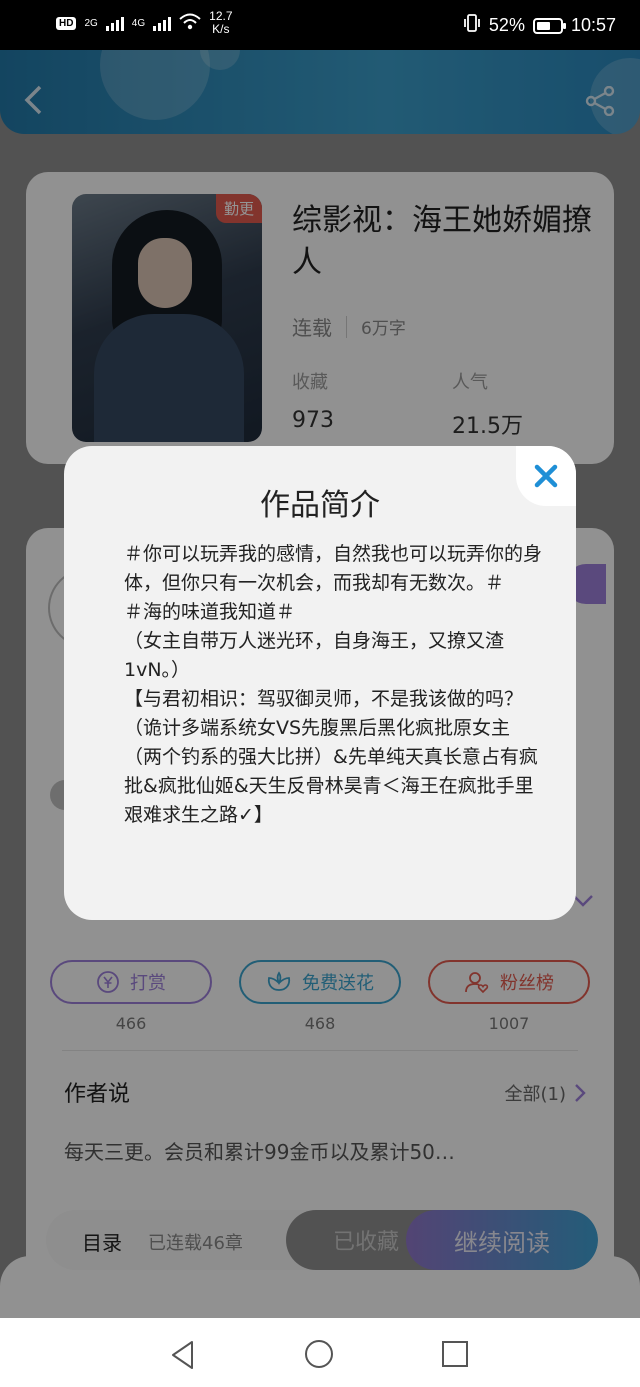 The width and height of the screenshot is (640, 1387). What do you see at coordinates (66, 23) in the screenshot?
I see `hd-badge: HD` at bounding box center [66, 23].